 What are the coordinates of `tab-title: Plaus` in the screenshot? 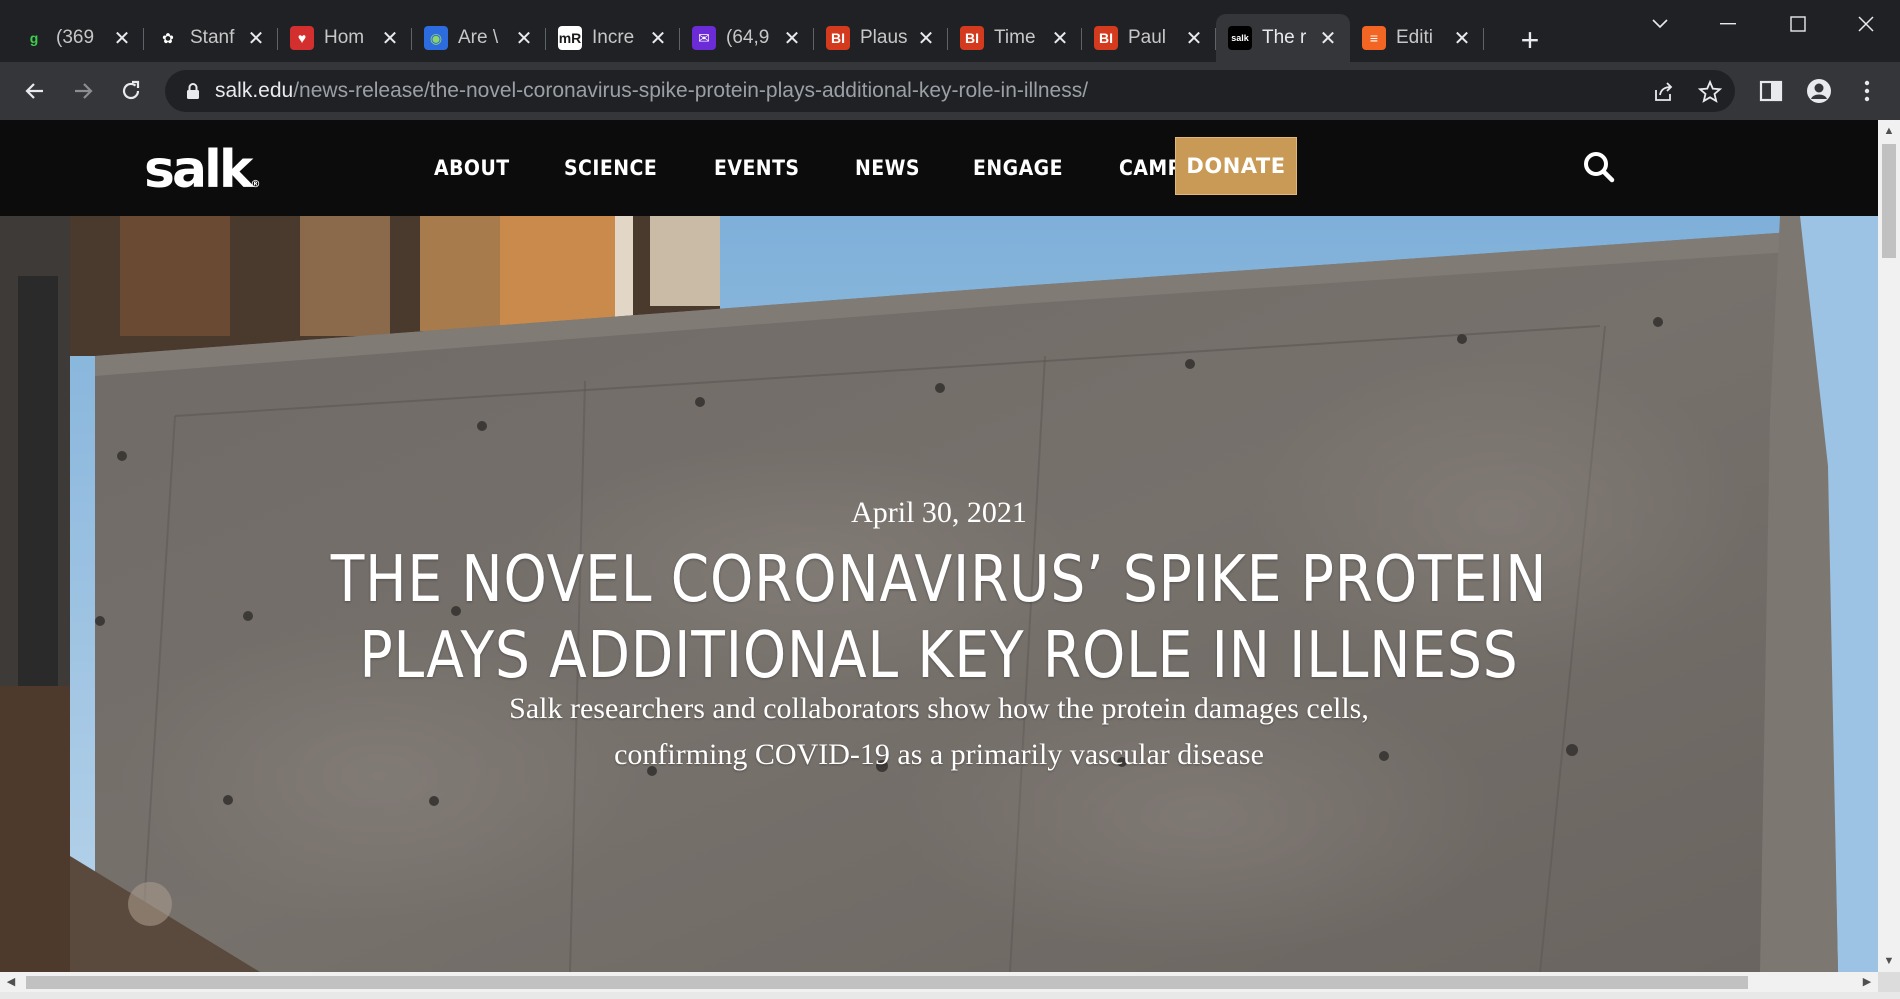 It's located at (884, 37).